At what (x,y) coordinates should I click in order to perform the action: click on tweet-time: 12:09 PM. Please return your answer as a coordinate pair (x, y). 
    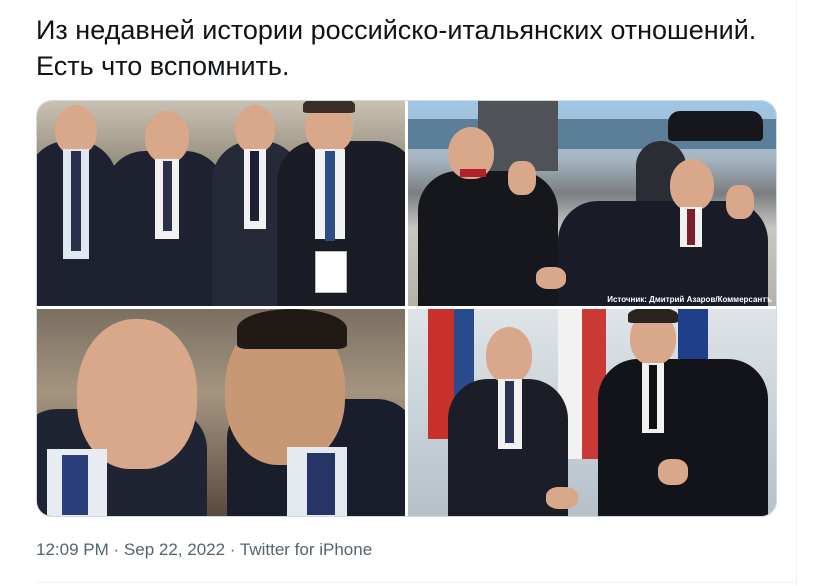
    Looking at the image, I should click on (72, 549).